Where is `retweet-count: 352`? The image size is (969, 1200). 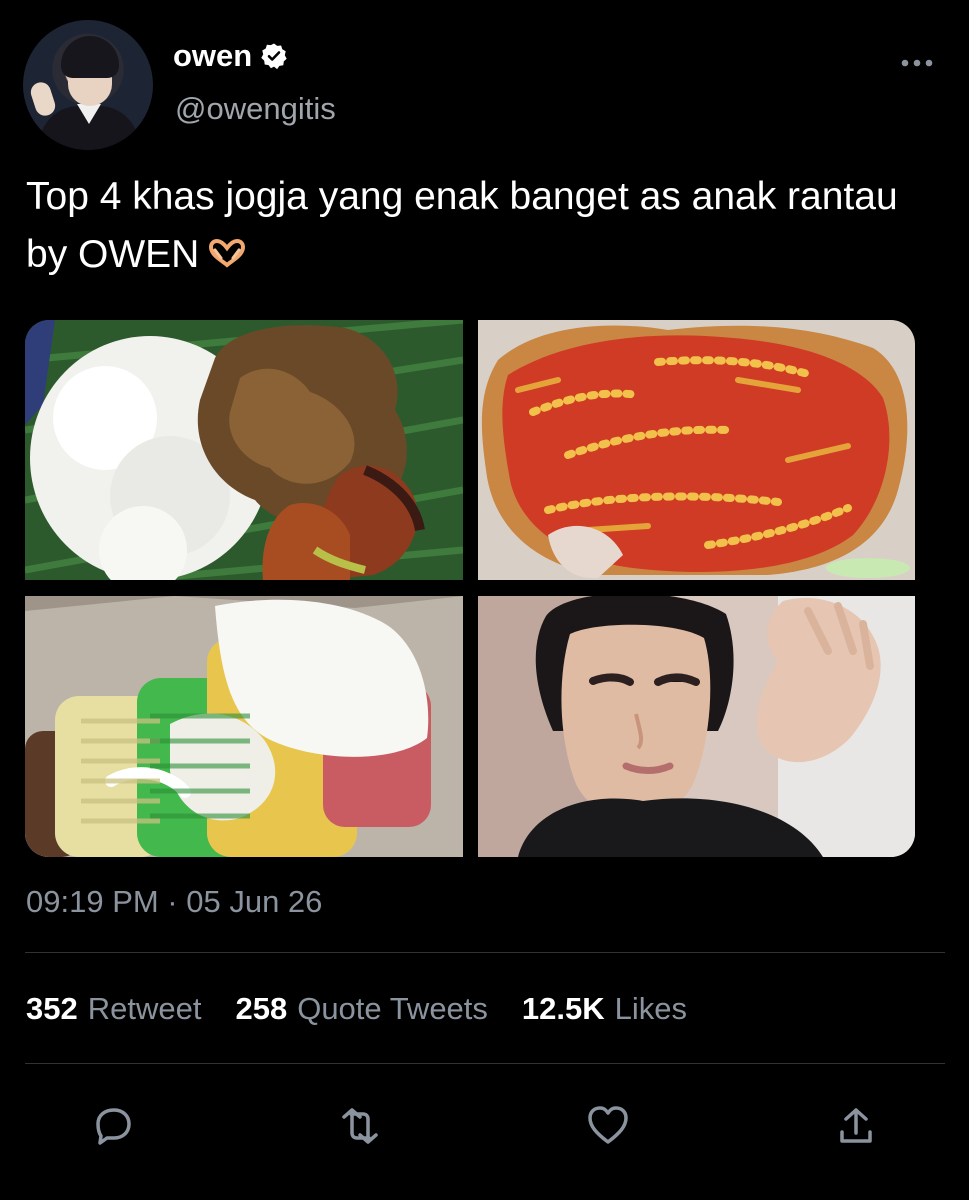 retweet-count: 352 is located at coordinates (52, 1008).